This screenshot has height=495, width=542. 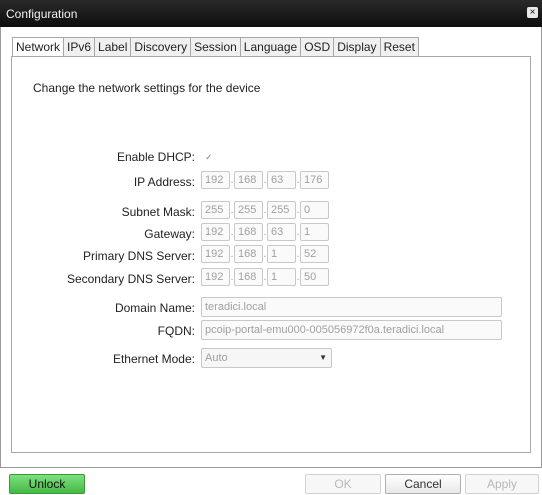 I want to click on ok-button: OK, so click(x=343, y=484).